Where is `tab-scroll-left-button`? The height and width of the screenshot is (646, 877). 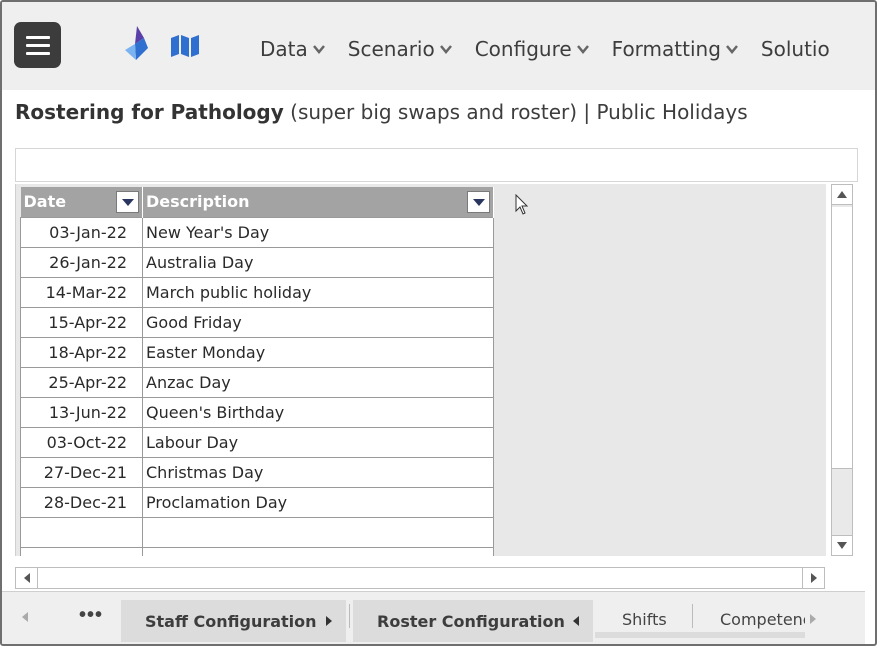 tab-scroll-left-button is located at coordinates (25, 617).